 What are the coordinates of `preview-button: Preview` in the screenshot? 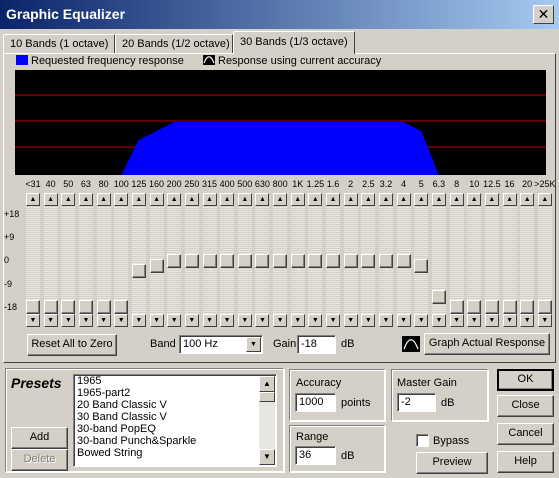 It's located at (452, 463).